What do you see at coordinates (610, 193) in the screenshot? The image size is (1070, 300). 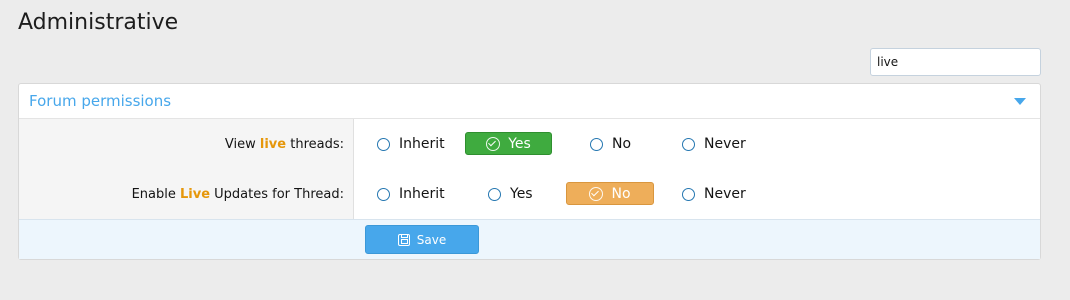 I see `option-no-selected: No` at bounding box center [610, 193].